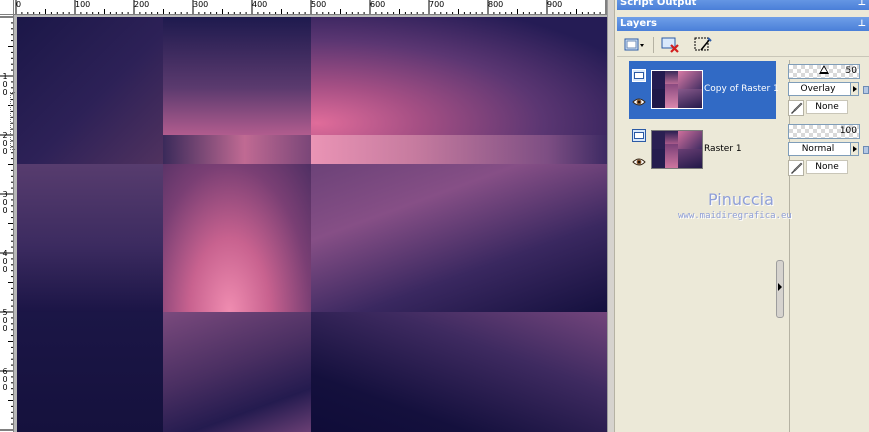  I want to click on blend-mode-select: Normal, so click(823, 149).